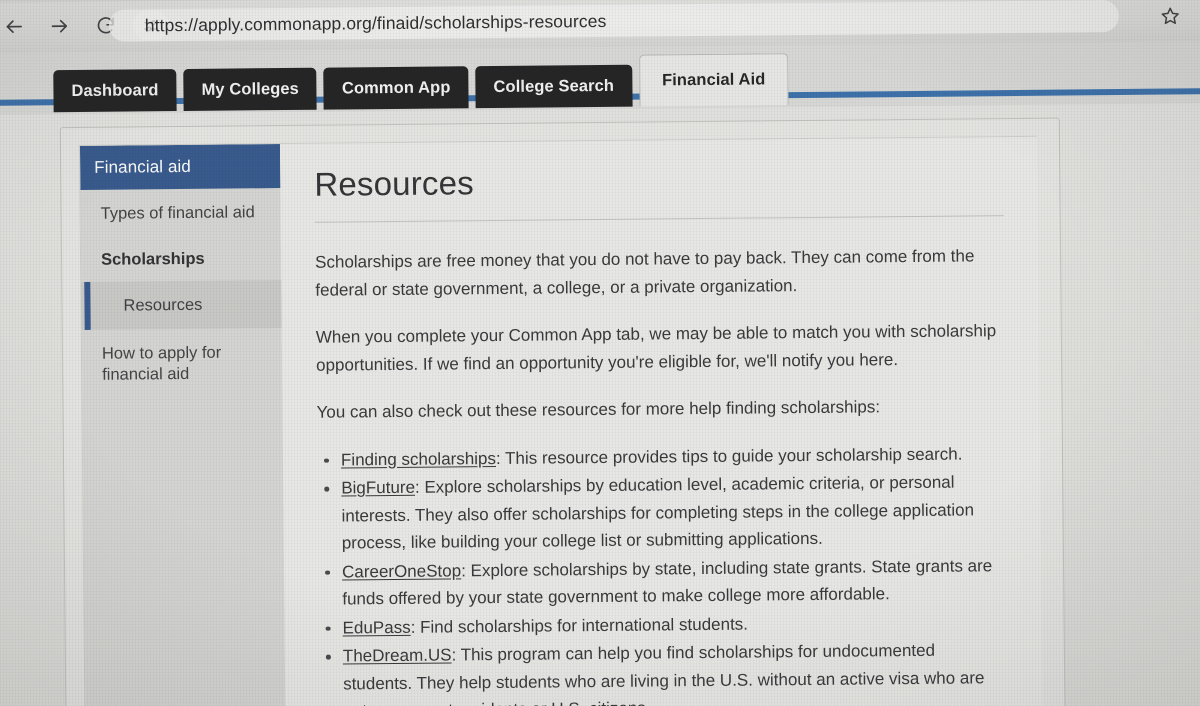 Image resolution: width=1200 pixels, height=706 pixels. What do you see at coordinates (377, 628) in the screenshot?
I see `resource-link-edupass: EduPass` at bounding box center [377, 628].